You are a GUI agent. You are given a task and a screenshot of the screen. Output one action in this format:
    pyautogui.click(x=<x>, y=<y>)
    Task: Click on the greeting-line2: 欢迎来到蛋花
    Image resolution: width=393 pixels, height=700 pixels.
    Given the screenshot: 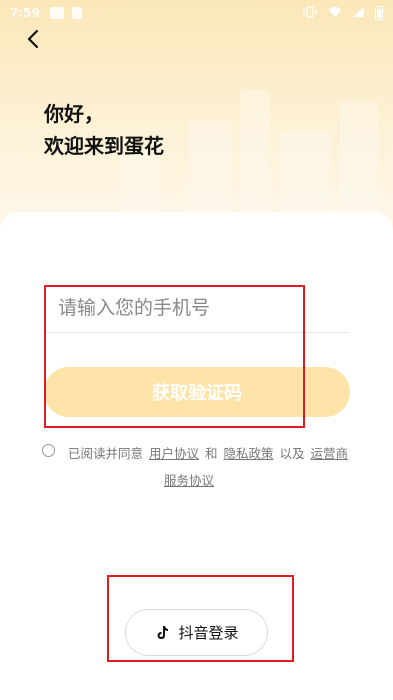 What is the action you would take?
    pyautogui.click(x=104, y=146)
    